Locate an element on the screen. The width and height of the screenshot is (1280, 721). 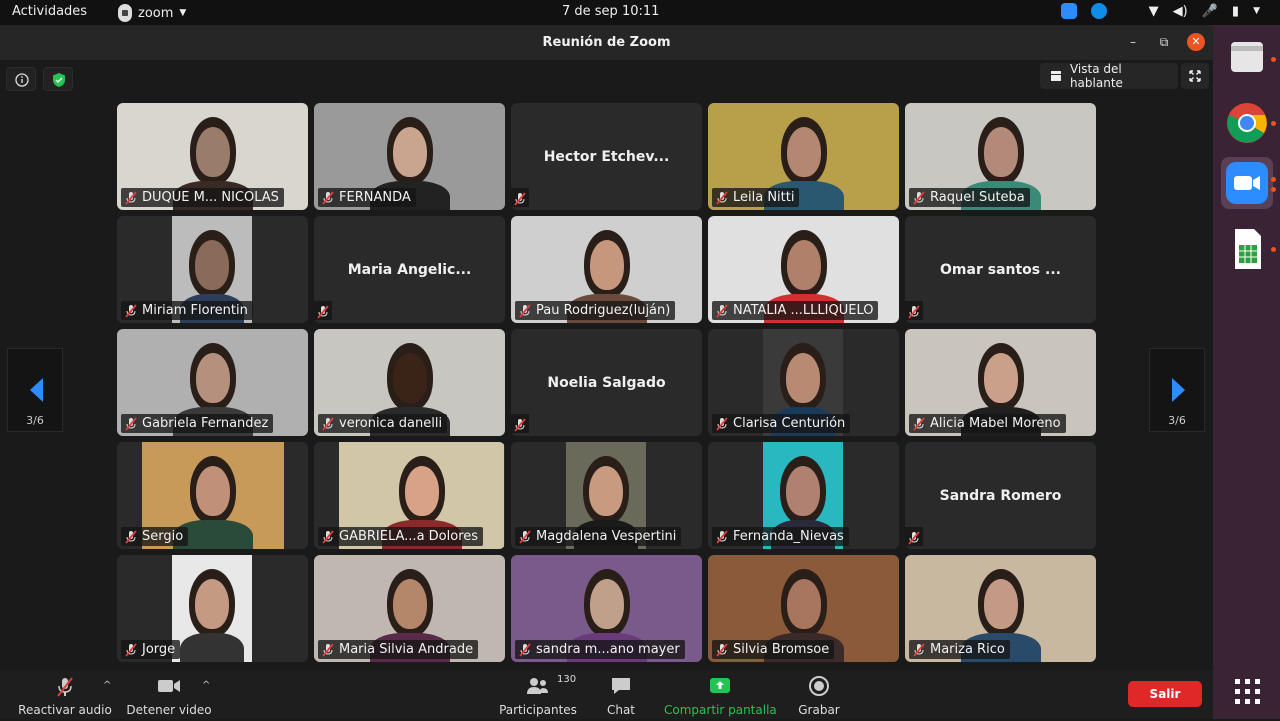
participant-tile: Sandra Romero is located at coordinates (1000, 495).